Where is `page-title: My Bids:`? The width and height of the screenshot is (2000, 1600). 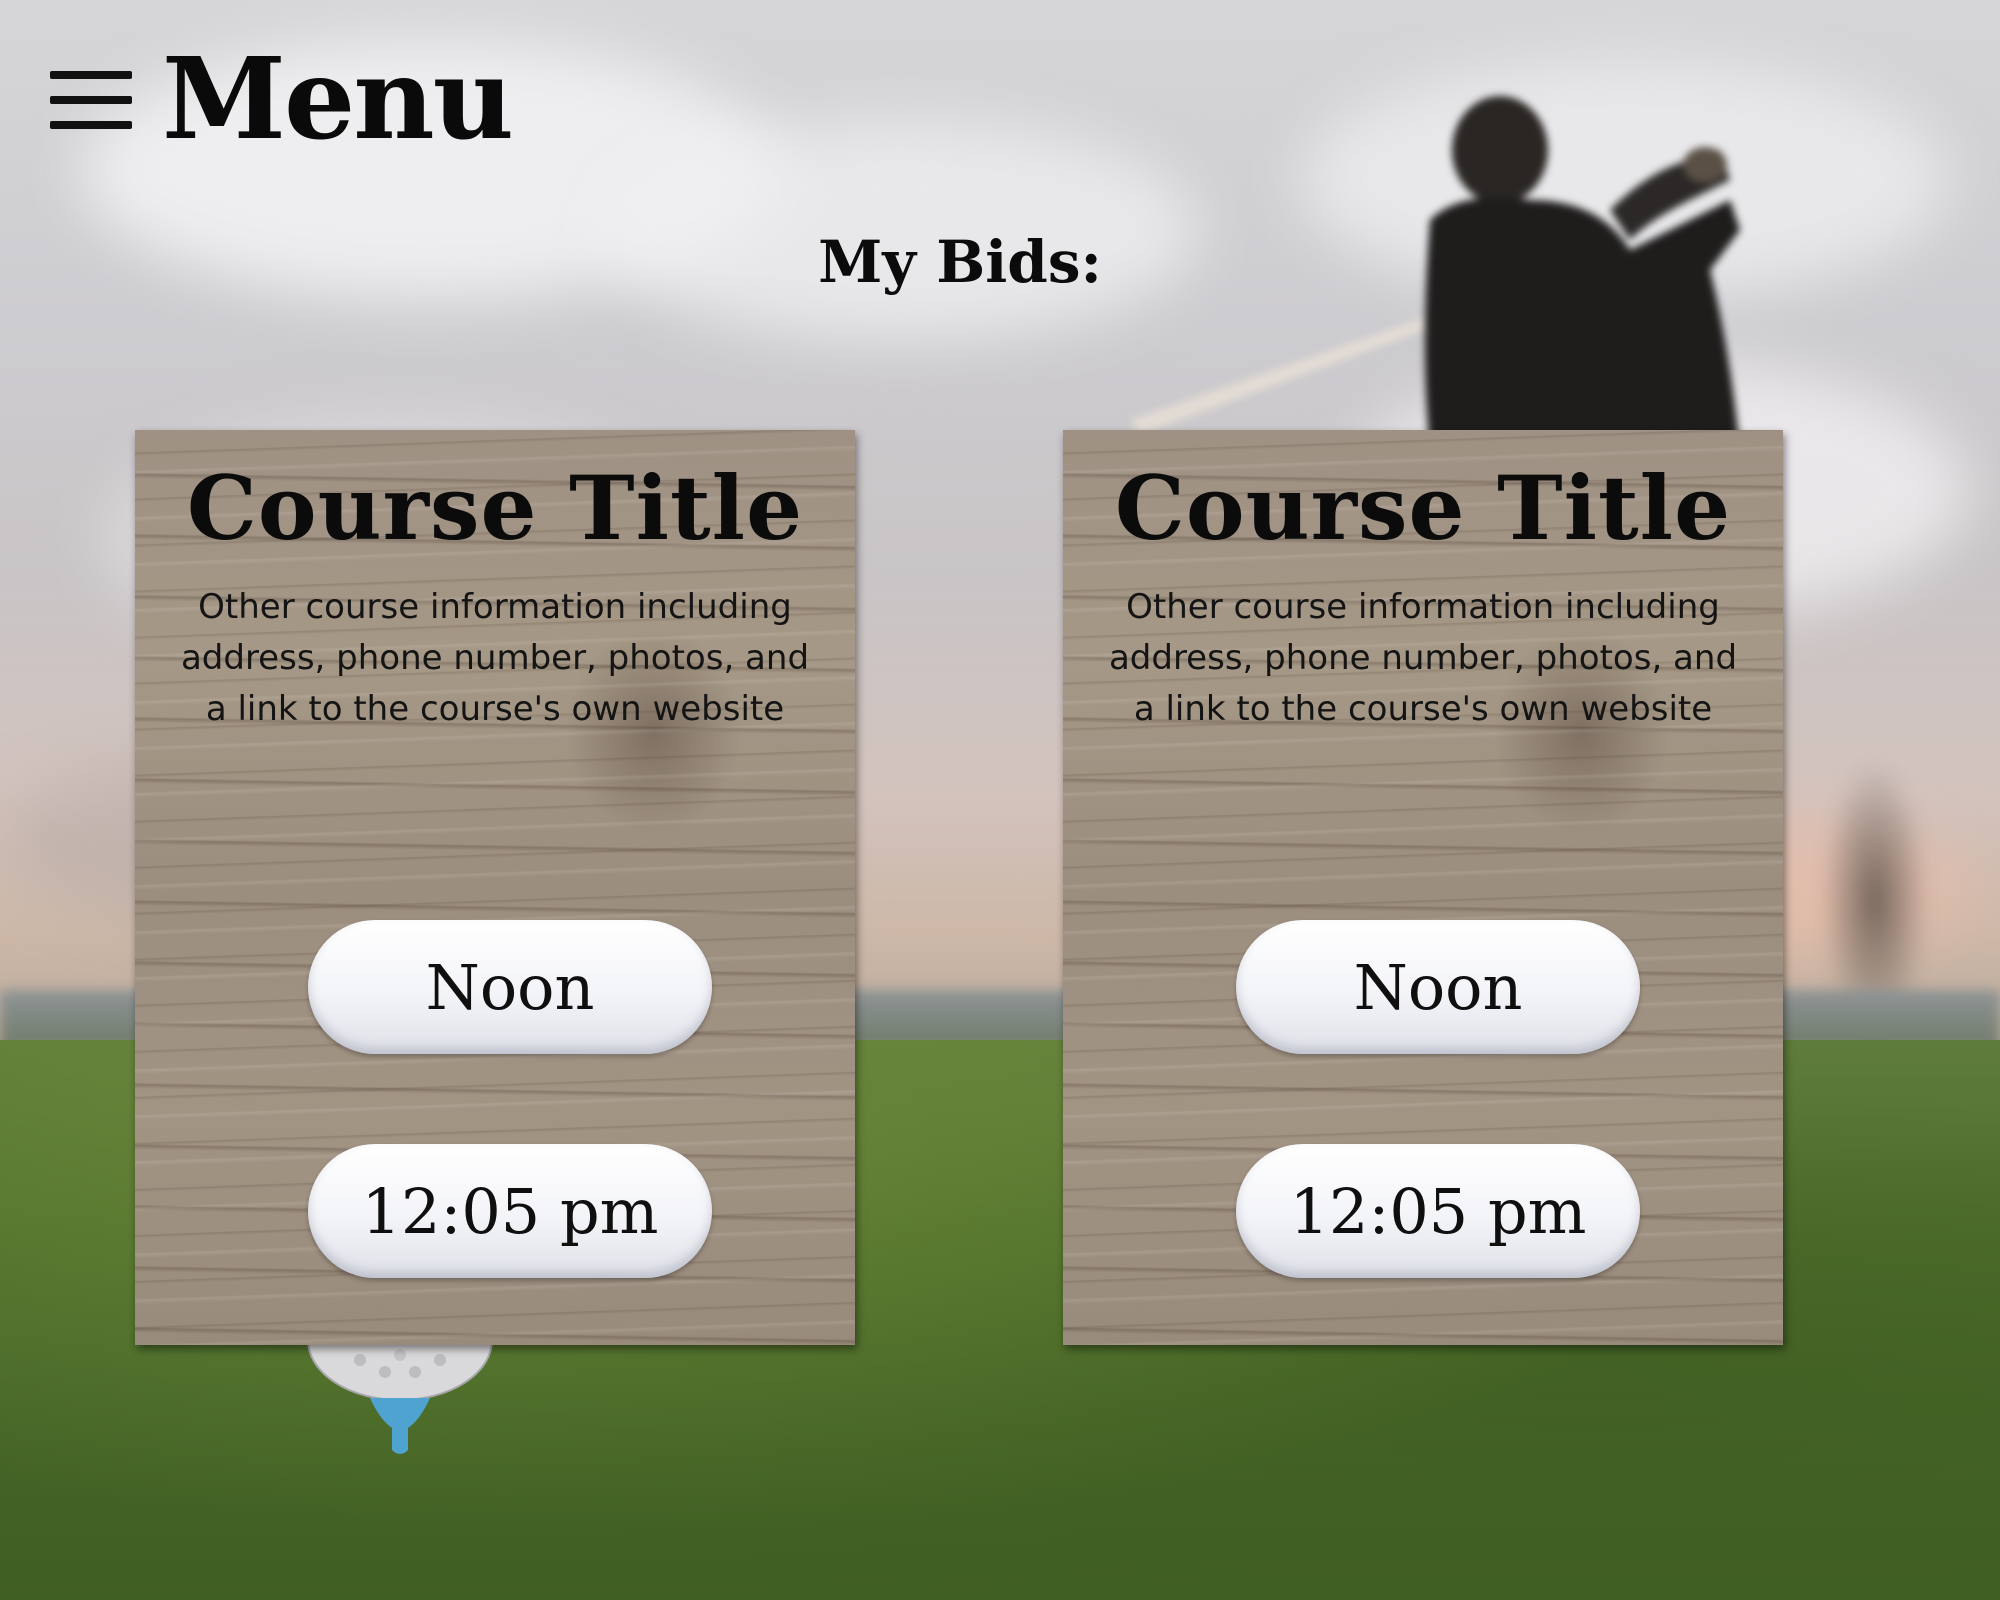 page-title: My Bids: is located at coordinates (960, 262).